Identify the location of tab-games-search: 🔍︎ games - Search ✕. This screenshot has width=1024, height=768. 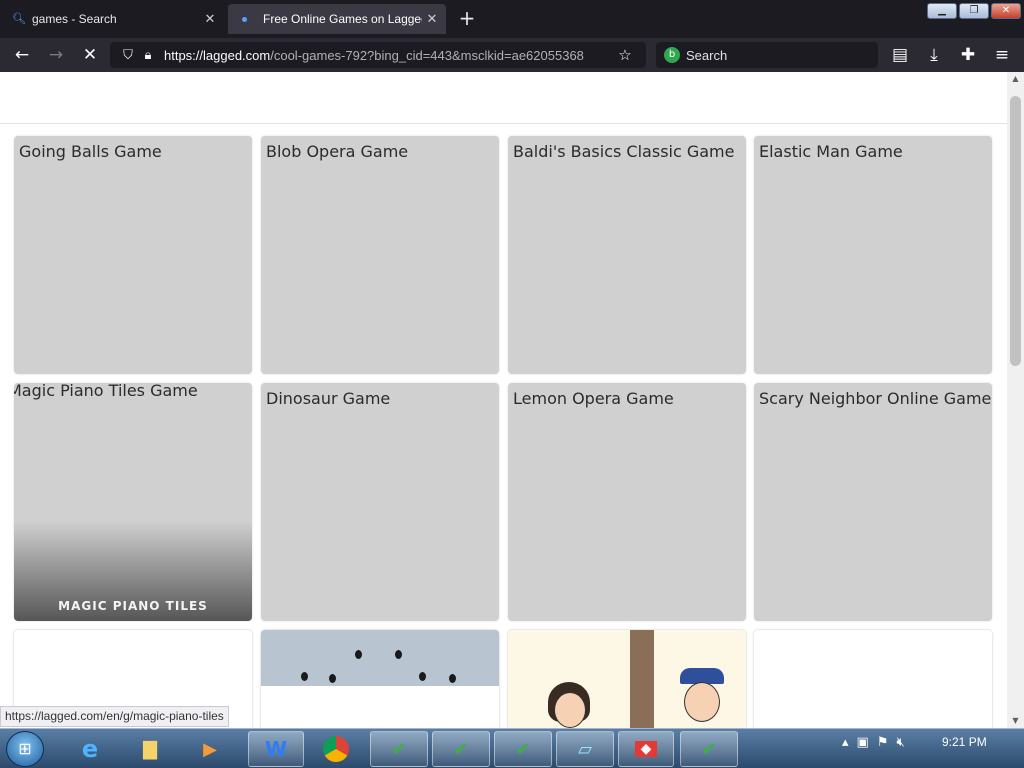
(113, 19).